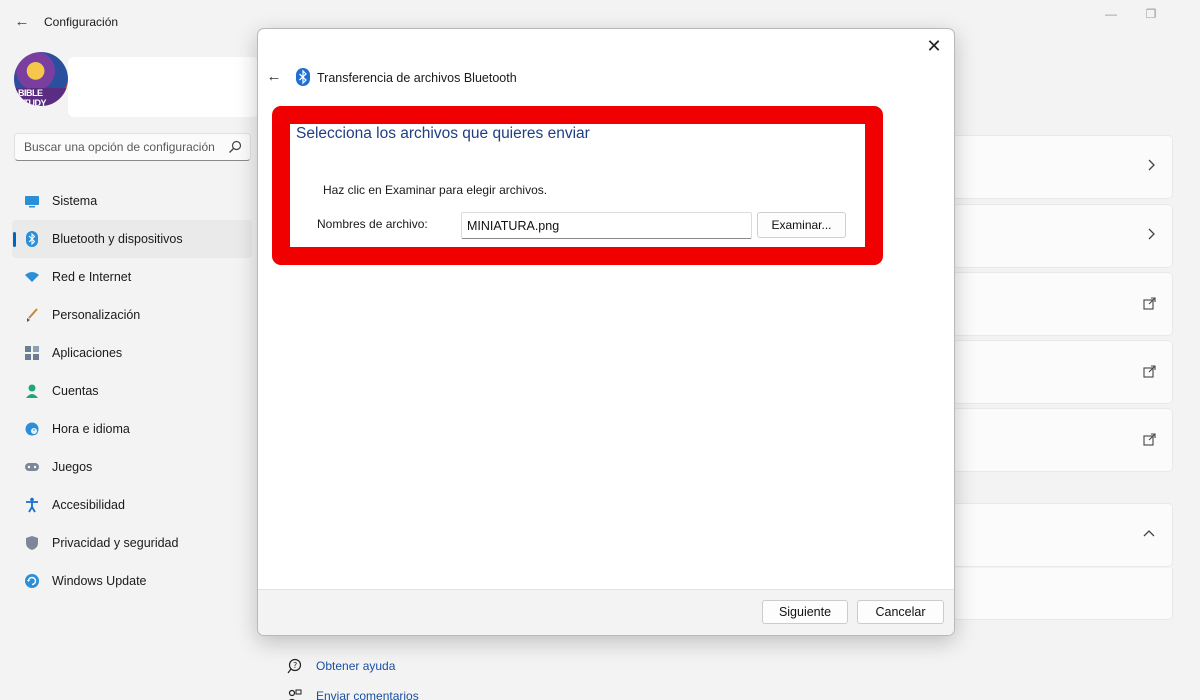 The image size is (1200, 700). What do you see at coordinates (934, 46) in the screenshot?
I see `close-icon: ✕` at bounding box center [934, 46].